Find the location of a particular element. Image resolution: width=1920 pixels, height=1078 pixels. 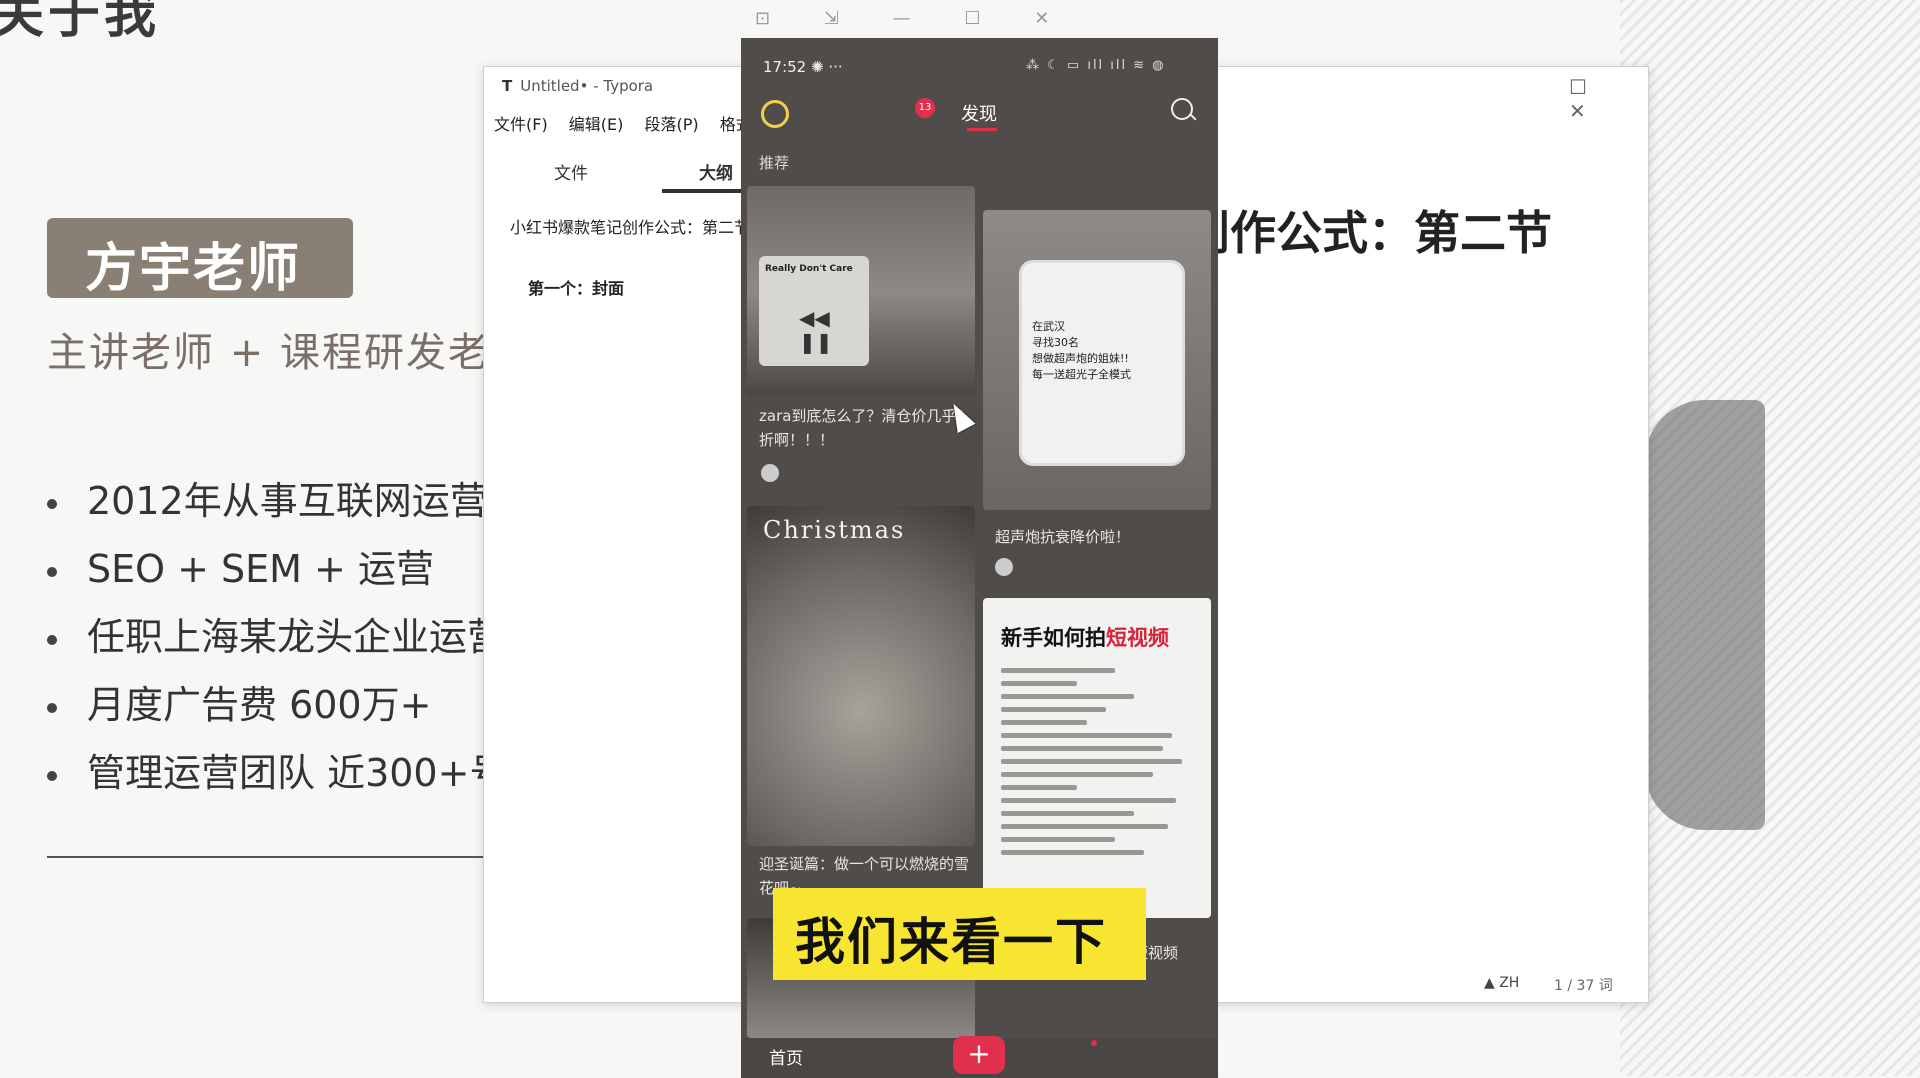

language-status: ▲ ZH is located at coordinates (1501, 983).